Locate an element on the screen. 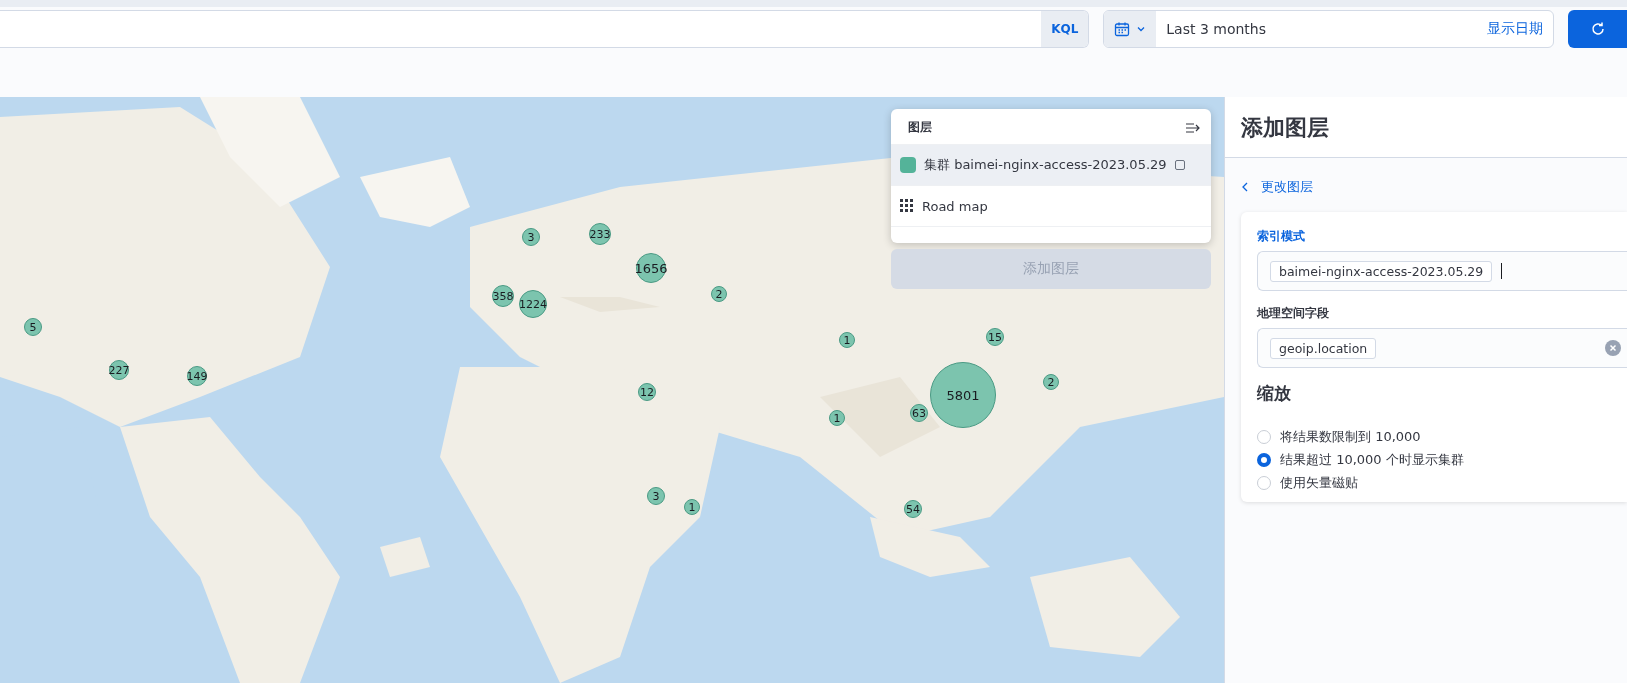 The image size is (1627, 683). query-field: KQL is located at coordinates (545, 28).